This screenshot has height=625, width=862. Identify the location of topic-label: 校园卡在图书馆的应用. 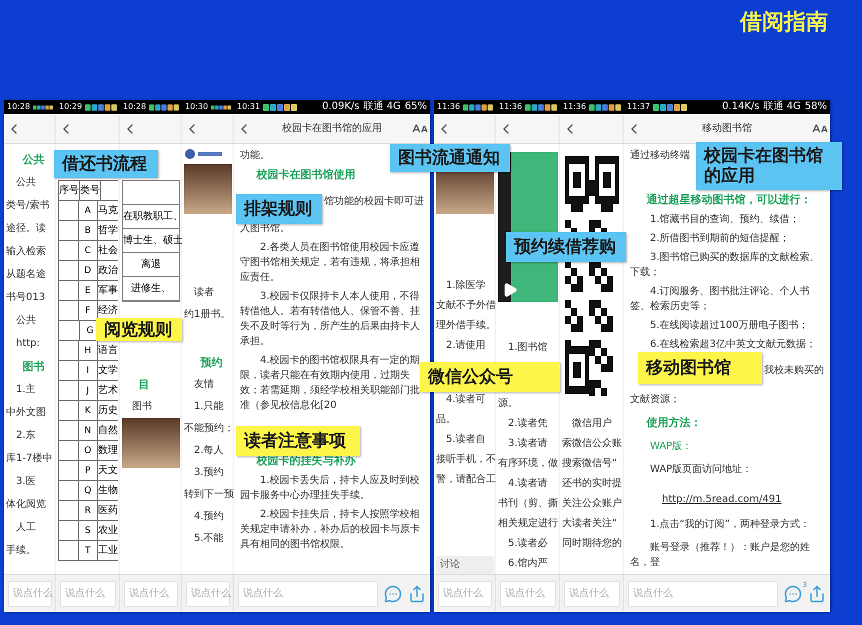
(769, 166).